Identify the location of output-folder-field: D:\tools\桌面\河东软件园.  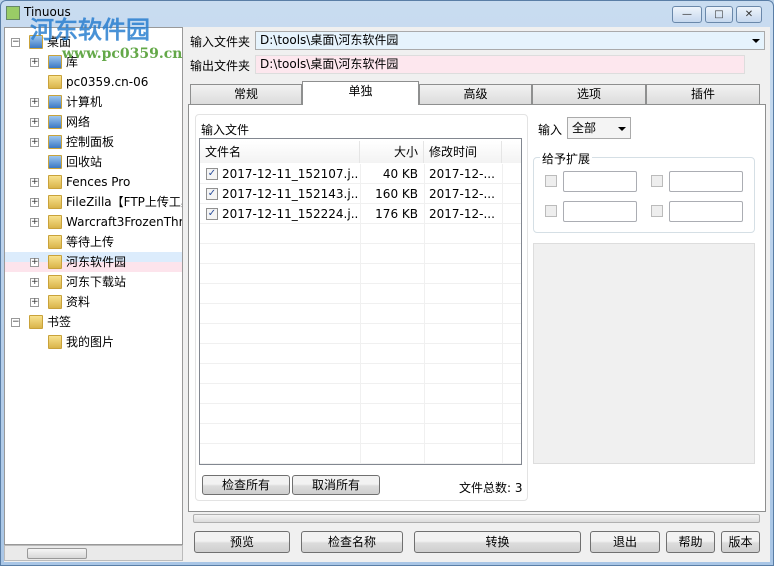
(500, 64).